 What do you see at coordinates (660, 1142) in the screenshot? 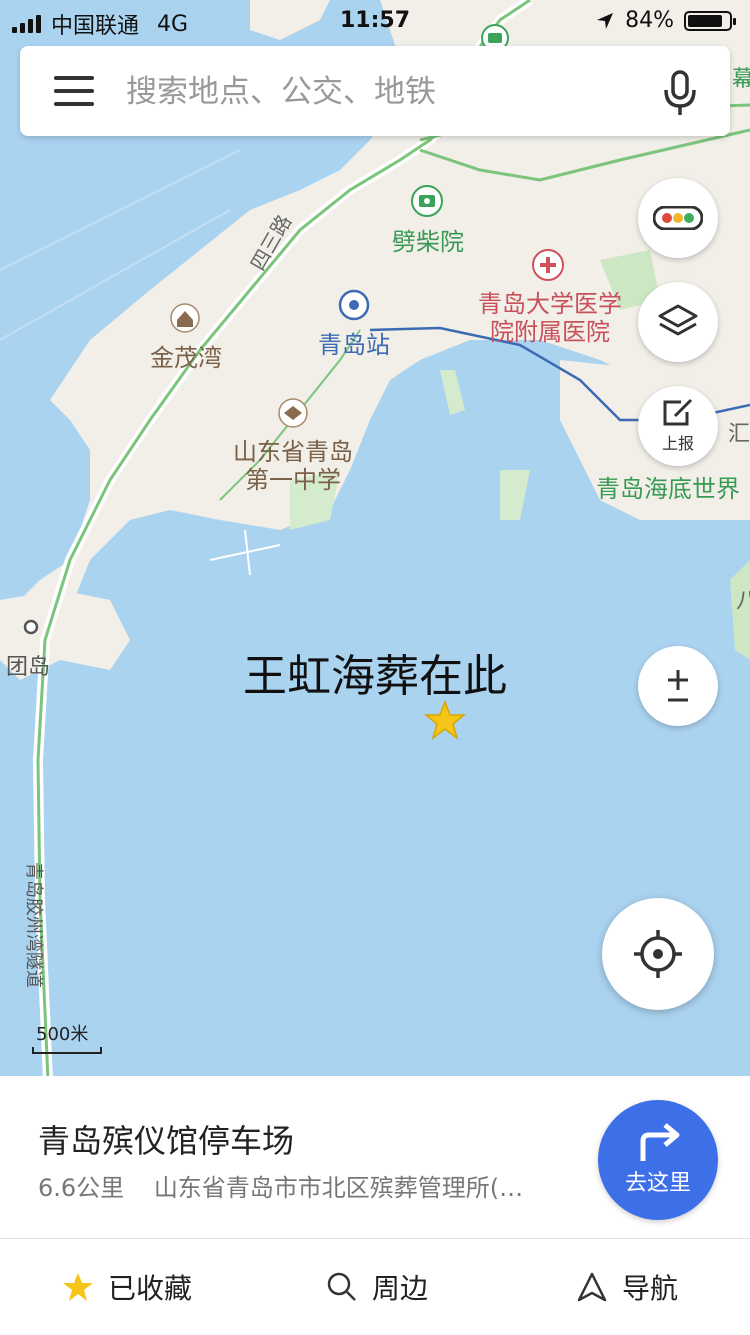
I see `turn-right-arrow-icon` at bounding box center [660, 1142].